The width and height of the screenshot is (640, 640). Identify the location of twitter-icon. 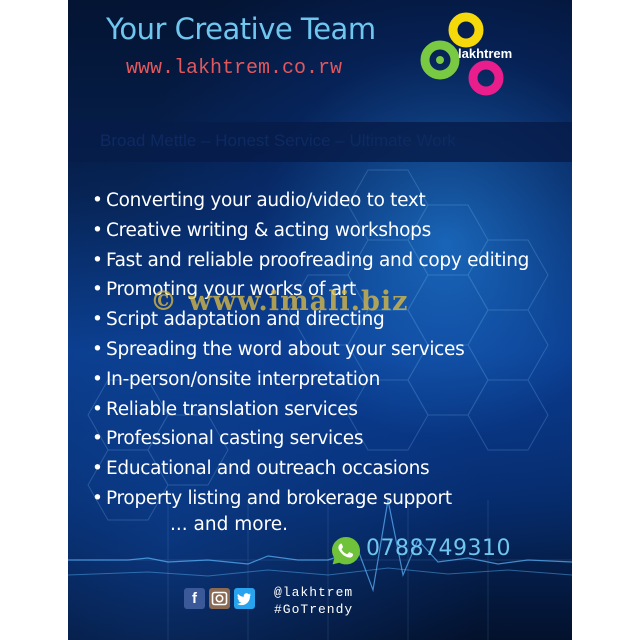
(244, 598).